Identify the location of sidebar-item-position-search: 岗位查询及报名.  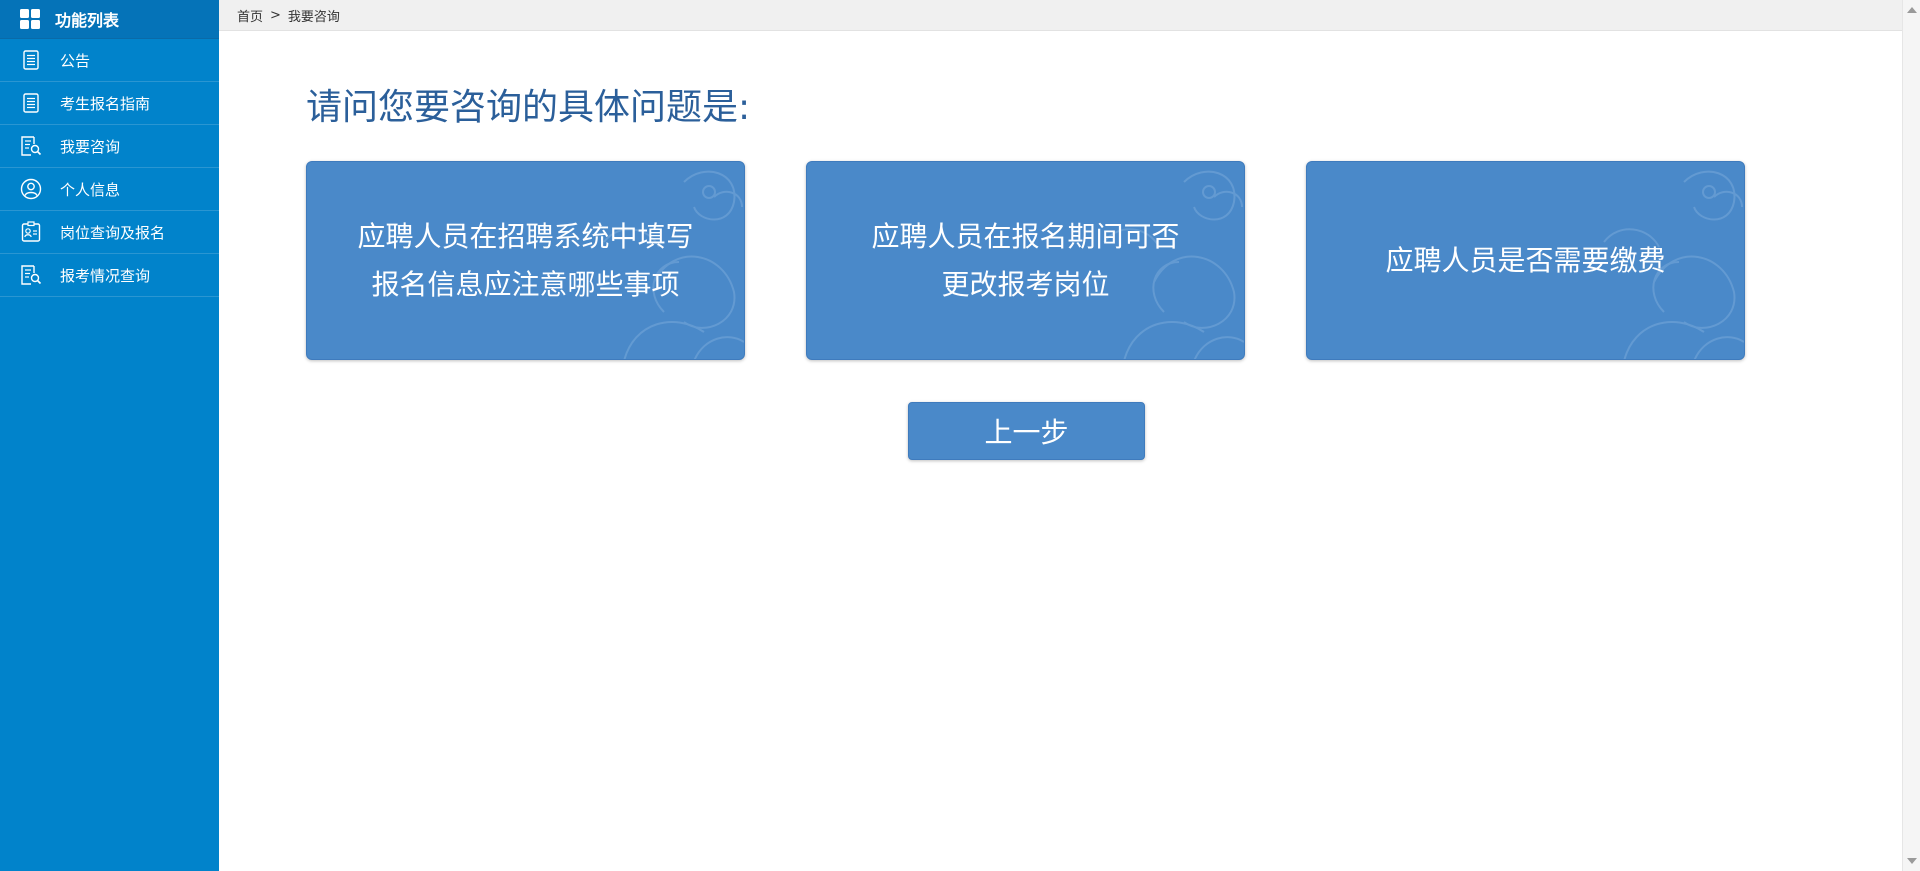
(109, 232).